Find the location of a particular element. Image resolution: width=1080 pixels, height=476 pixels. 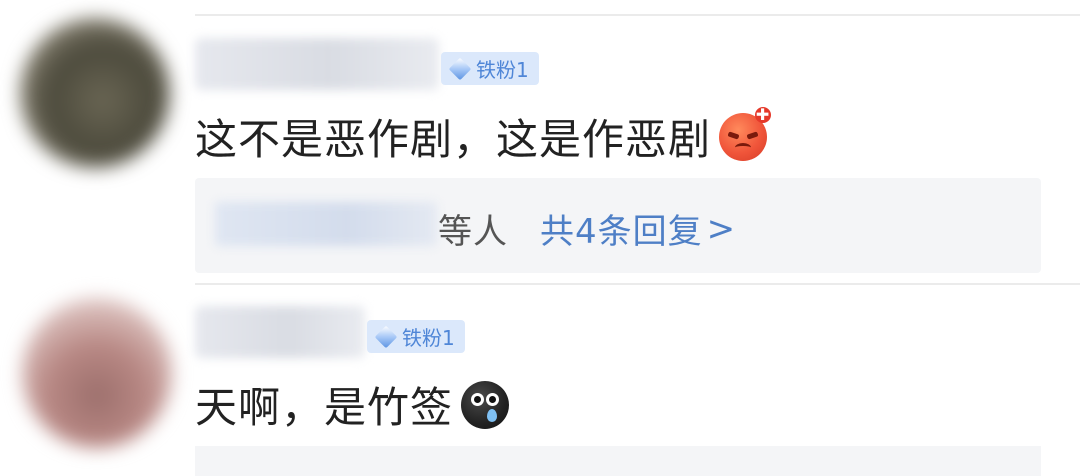

top-divider is located at coordinates (637, 15).